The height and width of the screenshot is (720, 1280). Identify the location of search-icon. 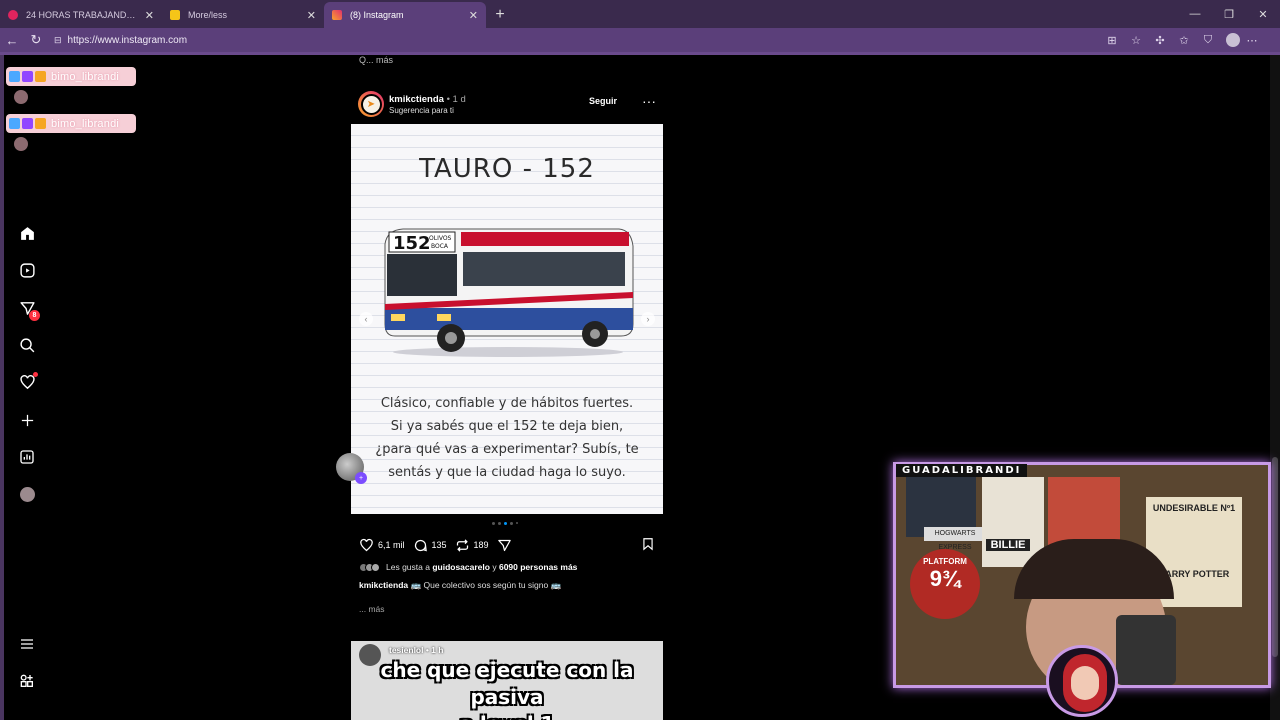
(27, 345).